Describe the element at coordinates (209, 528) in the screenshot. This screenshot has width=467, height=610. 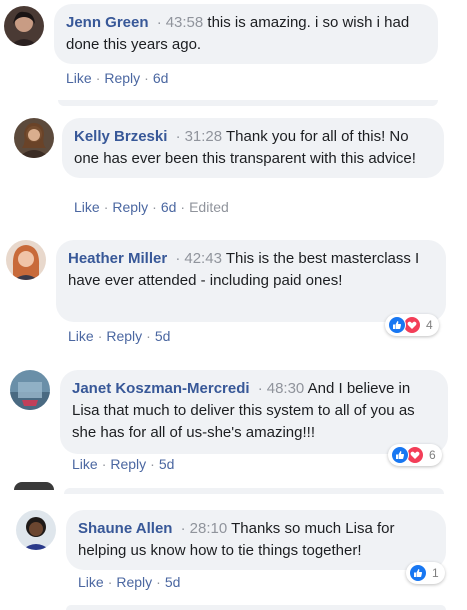
I see `comment-timestamp: 28:10` at that location.